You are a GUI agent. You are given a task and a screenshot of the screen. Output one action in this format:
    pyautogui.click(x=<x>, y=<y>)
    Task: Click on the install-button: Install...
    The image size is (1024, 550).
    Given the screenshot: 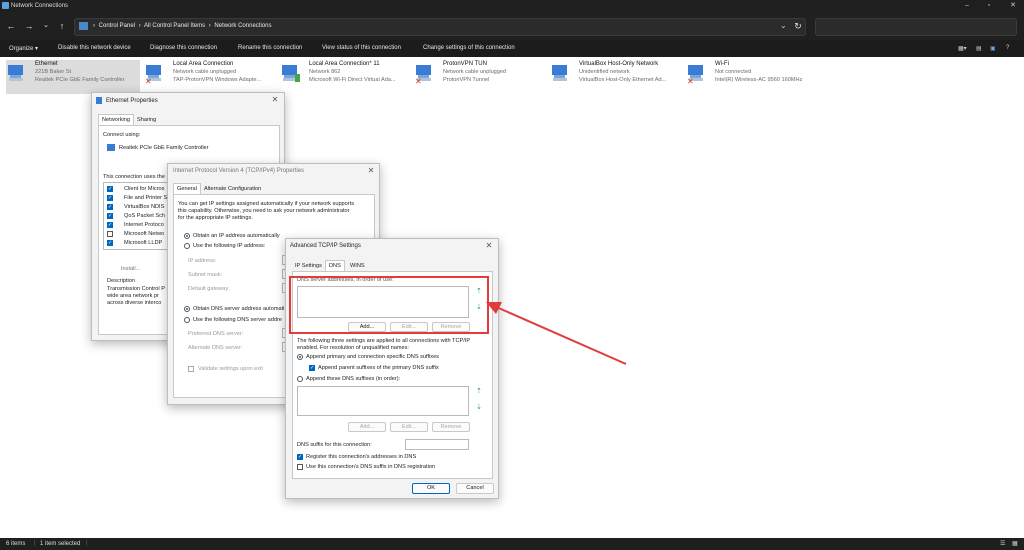 What is the action you would take?
    pyautogui.click(x=130, y=269)
    